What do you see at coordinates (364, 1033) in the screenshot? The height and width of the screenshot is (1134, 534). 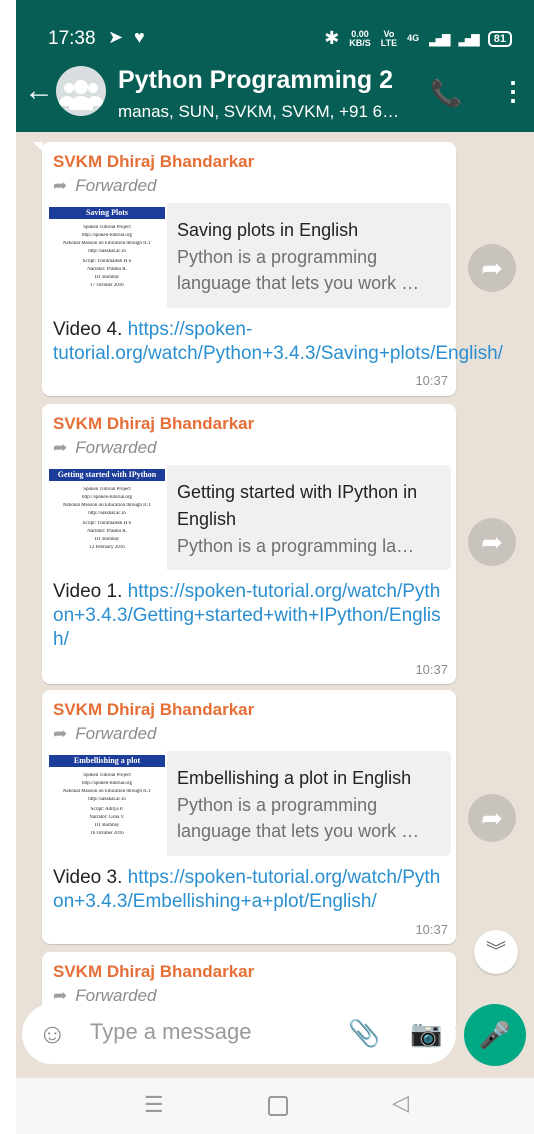 I see `paperclip-icon: 📎` at bounding box center [364, 1033].